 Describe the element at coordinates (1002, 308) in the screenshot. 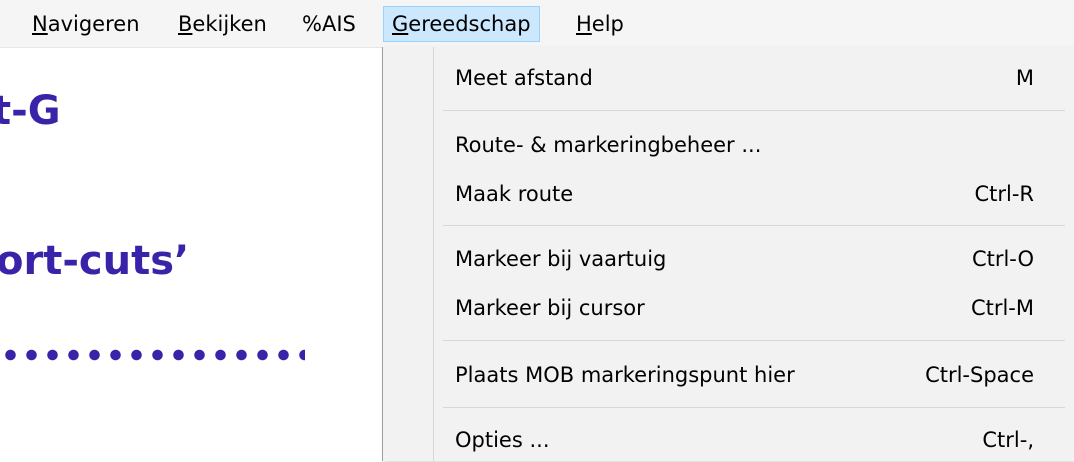

I see `menu-item-shortcut: Ctrl-M` at that location.